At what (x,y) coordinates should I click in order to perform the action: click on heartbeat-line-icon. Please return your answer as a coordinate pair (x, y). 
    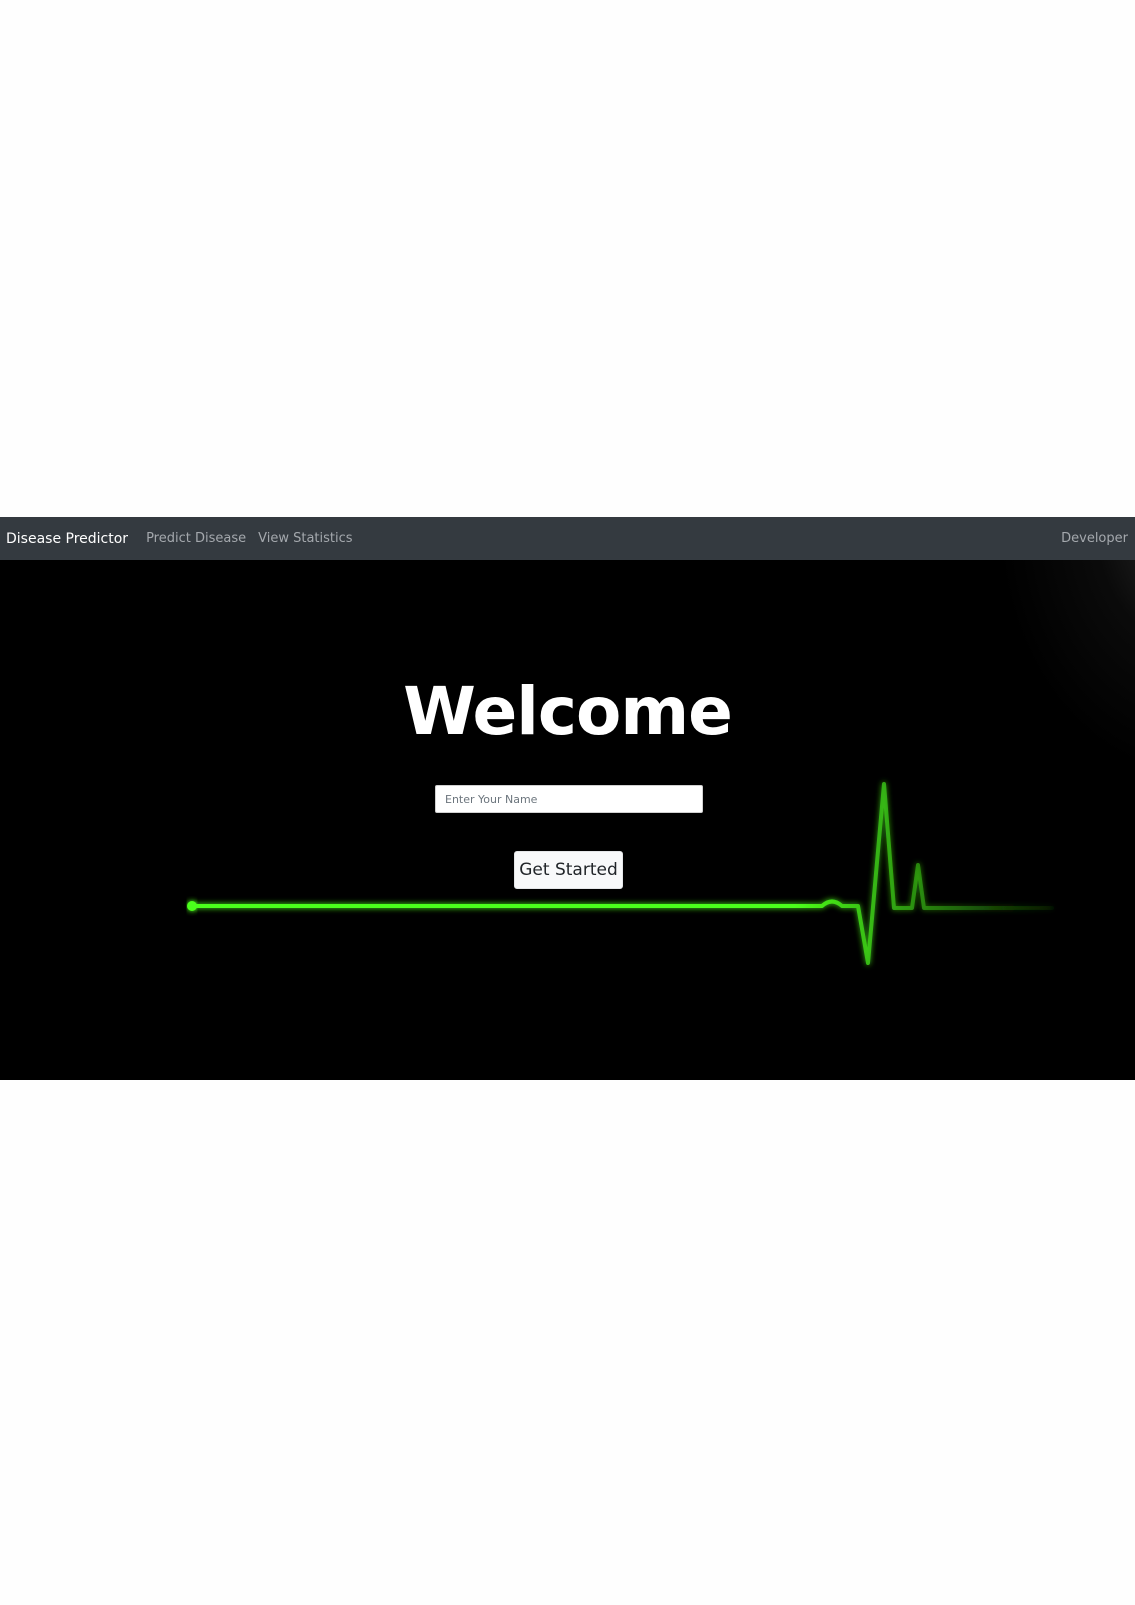
    Looking at the image, I should click on (620, 873).